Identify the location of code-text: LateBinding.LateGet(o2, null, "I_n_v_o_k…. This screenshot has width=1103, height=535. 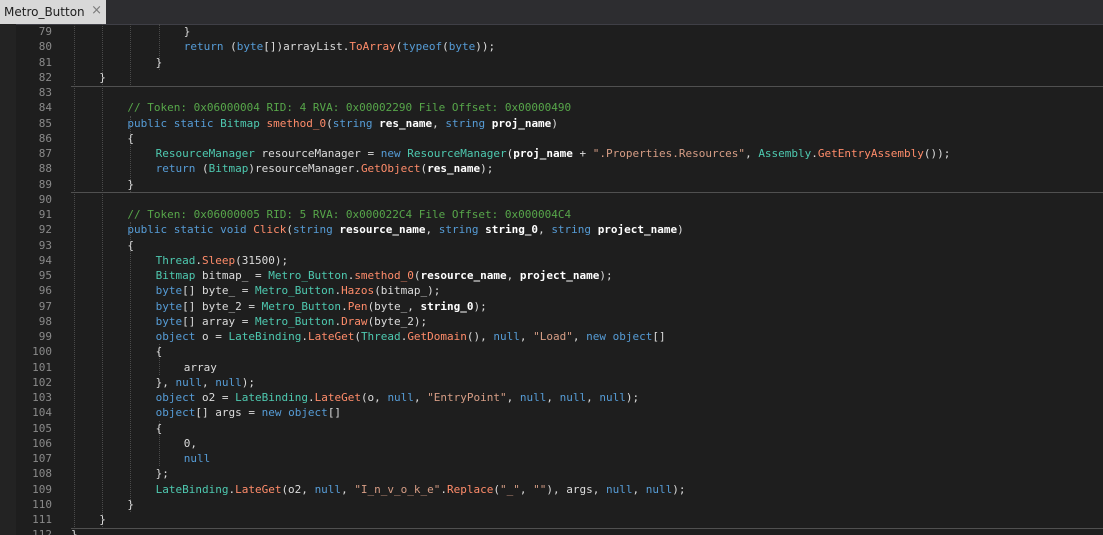
(421, 489).